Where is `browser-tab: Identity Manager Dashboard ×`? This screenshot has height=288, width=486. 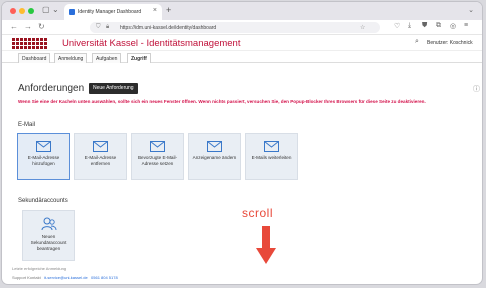
browser-tab: Identity Manager Dashboard × is located at coordinates (113, 12).